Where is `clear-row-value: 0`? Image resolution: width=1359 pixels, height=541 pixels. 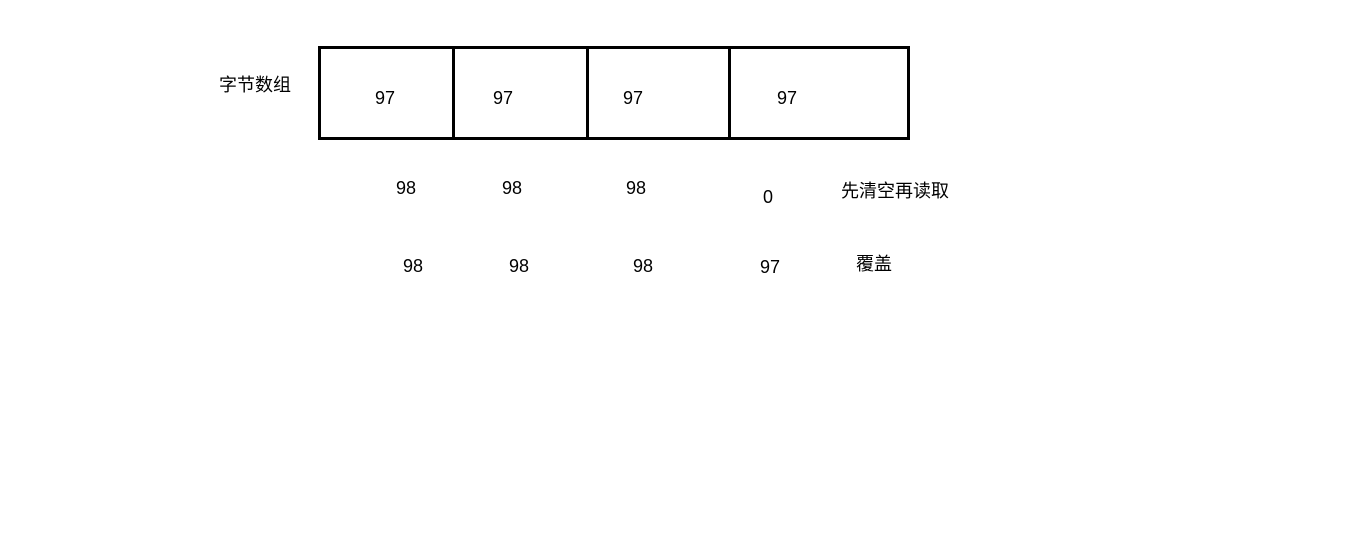
clear-row-value: 0 is located at coordinates (768, 197).